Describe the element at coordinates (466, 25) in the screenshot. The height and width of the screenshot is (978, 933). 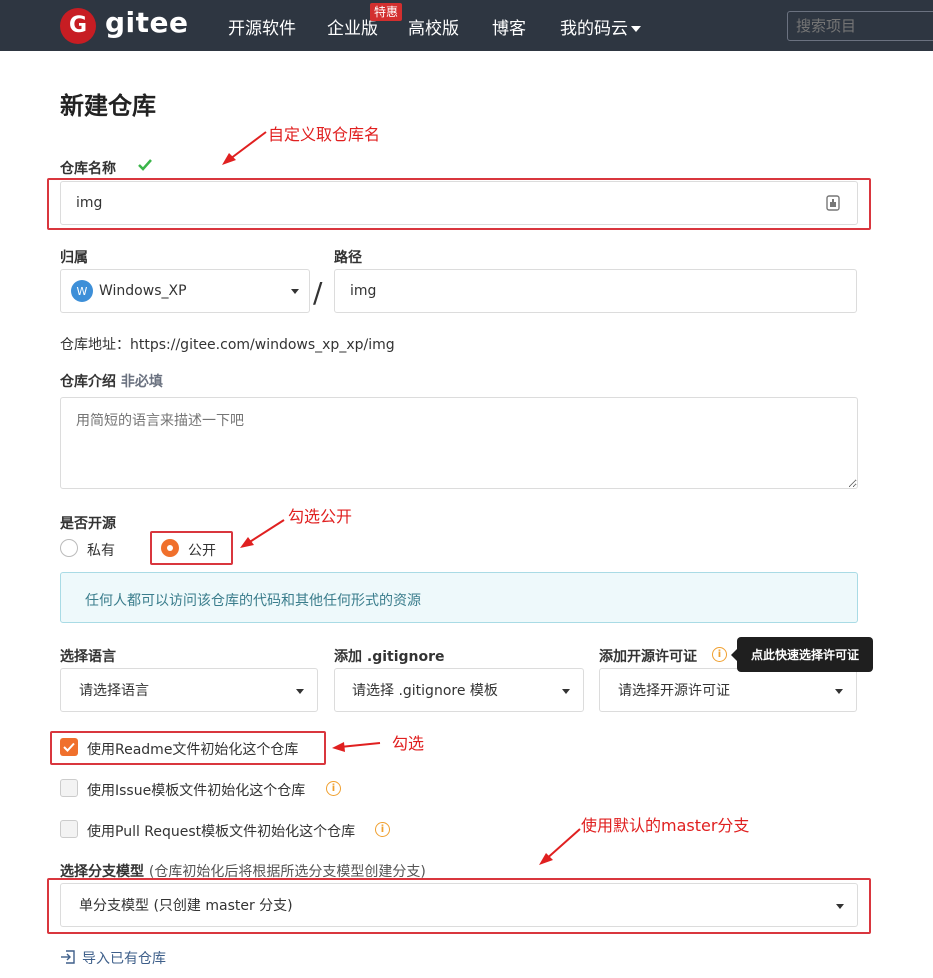
I see `top-navbar: G gitee 开源软件 企业版 特惠 高校版 博客 我的码云` at that location.